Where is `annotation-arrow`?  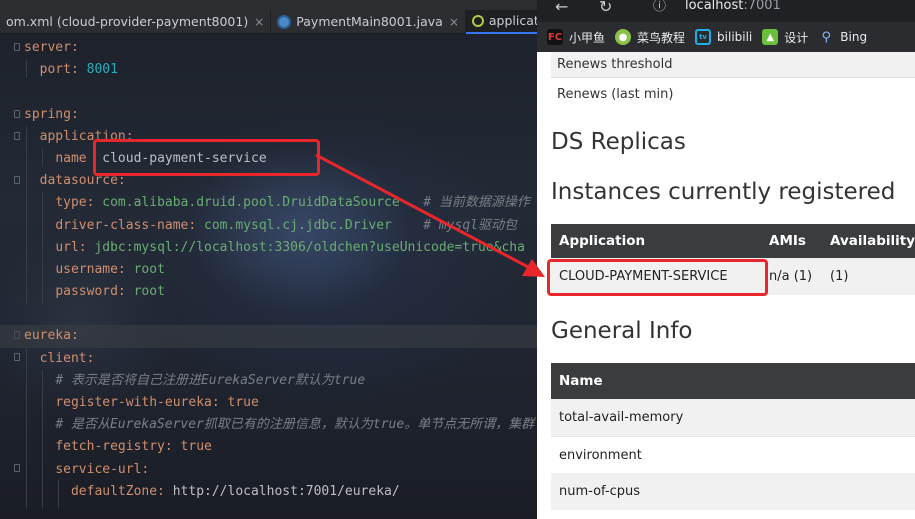 annotation-arrow is located at coordinates (430, 215).